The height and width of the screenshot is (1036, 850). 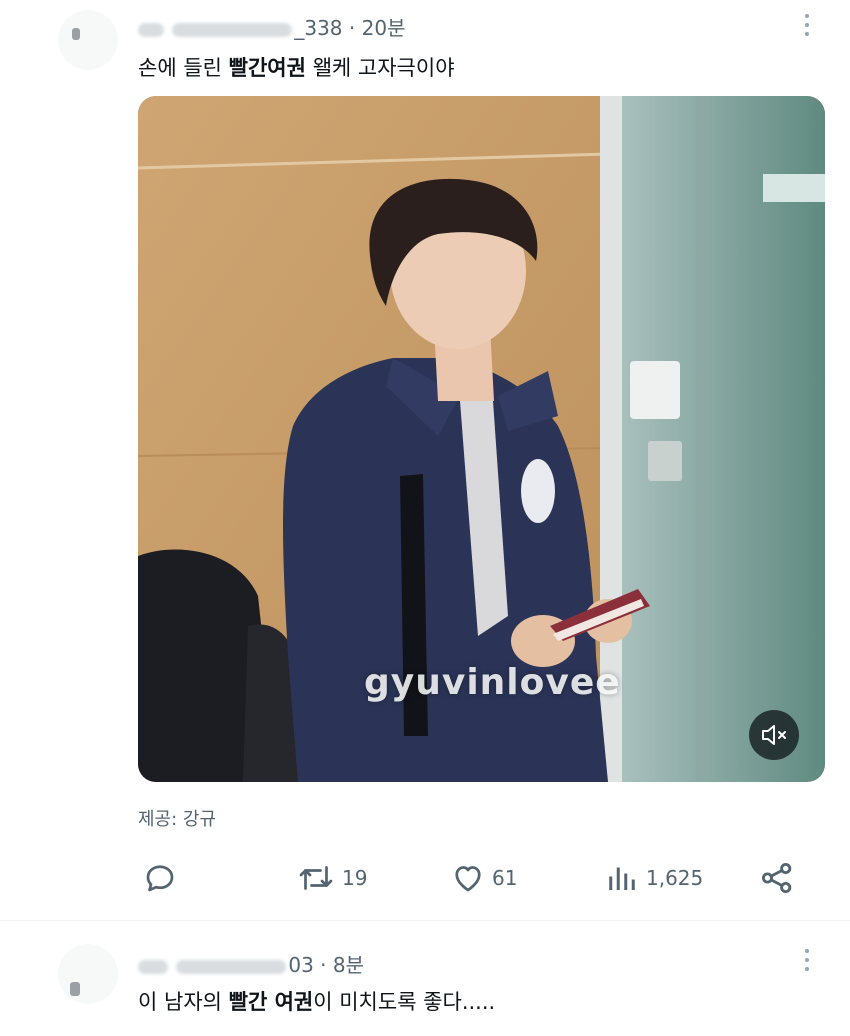 I want to click on like-button: 61, so click(x=483, y=878).